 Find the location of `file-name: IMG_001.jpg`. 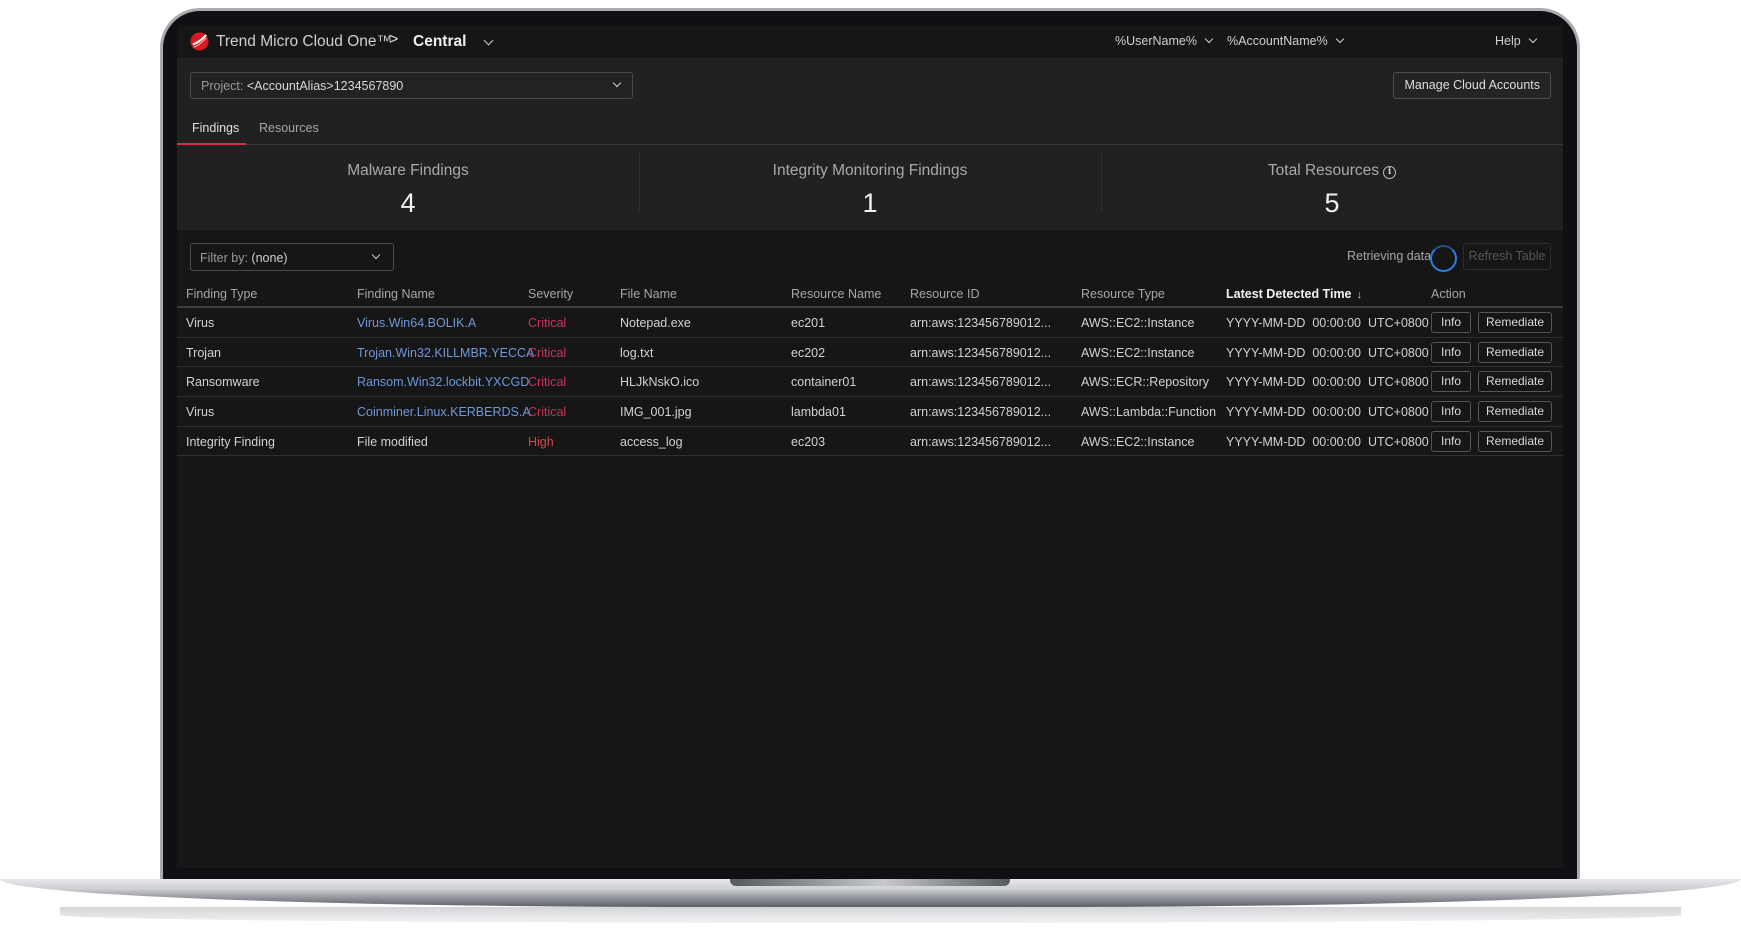

file-name: IMG_001.jpg is located at coordinates (656, 412).